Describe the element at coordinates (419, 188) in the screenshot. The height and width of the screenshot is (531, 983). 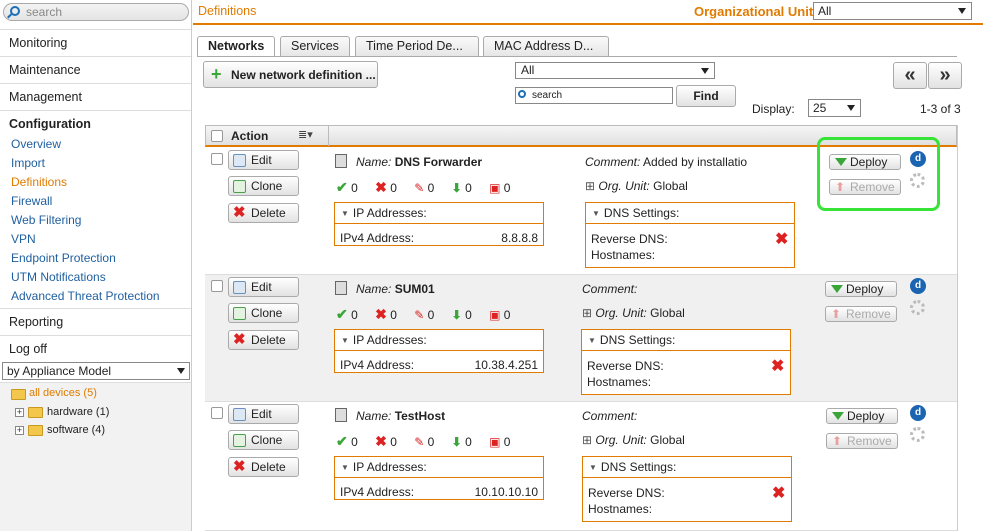
I see `pencil-icon: ✎` at that location.